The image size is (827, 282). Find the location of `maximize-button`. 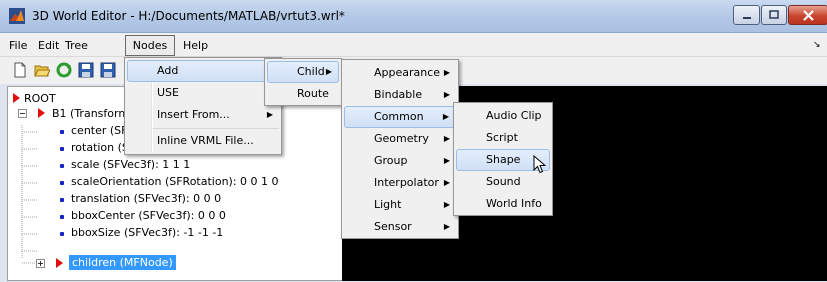

maximize-button is located at coordinates (774, 15).